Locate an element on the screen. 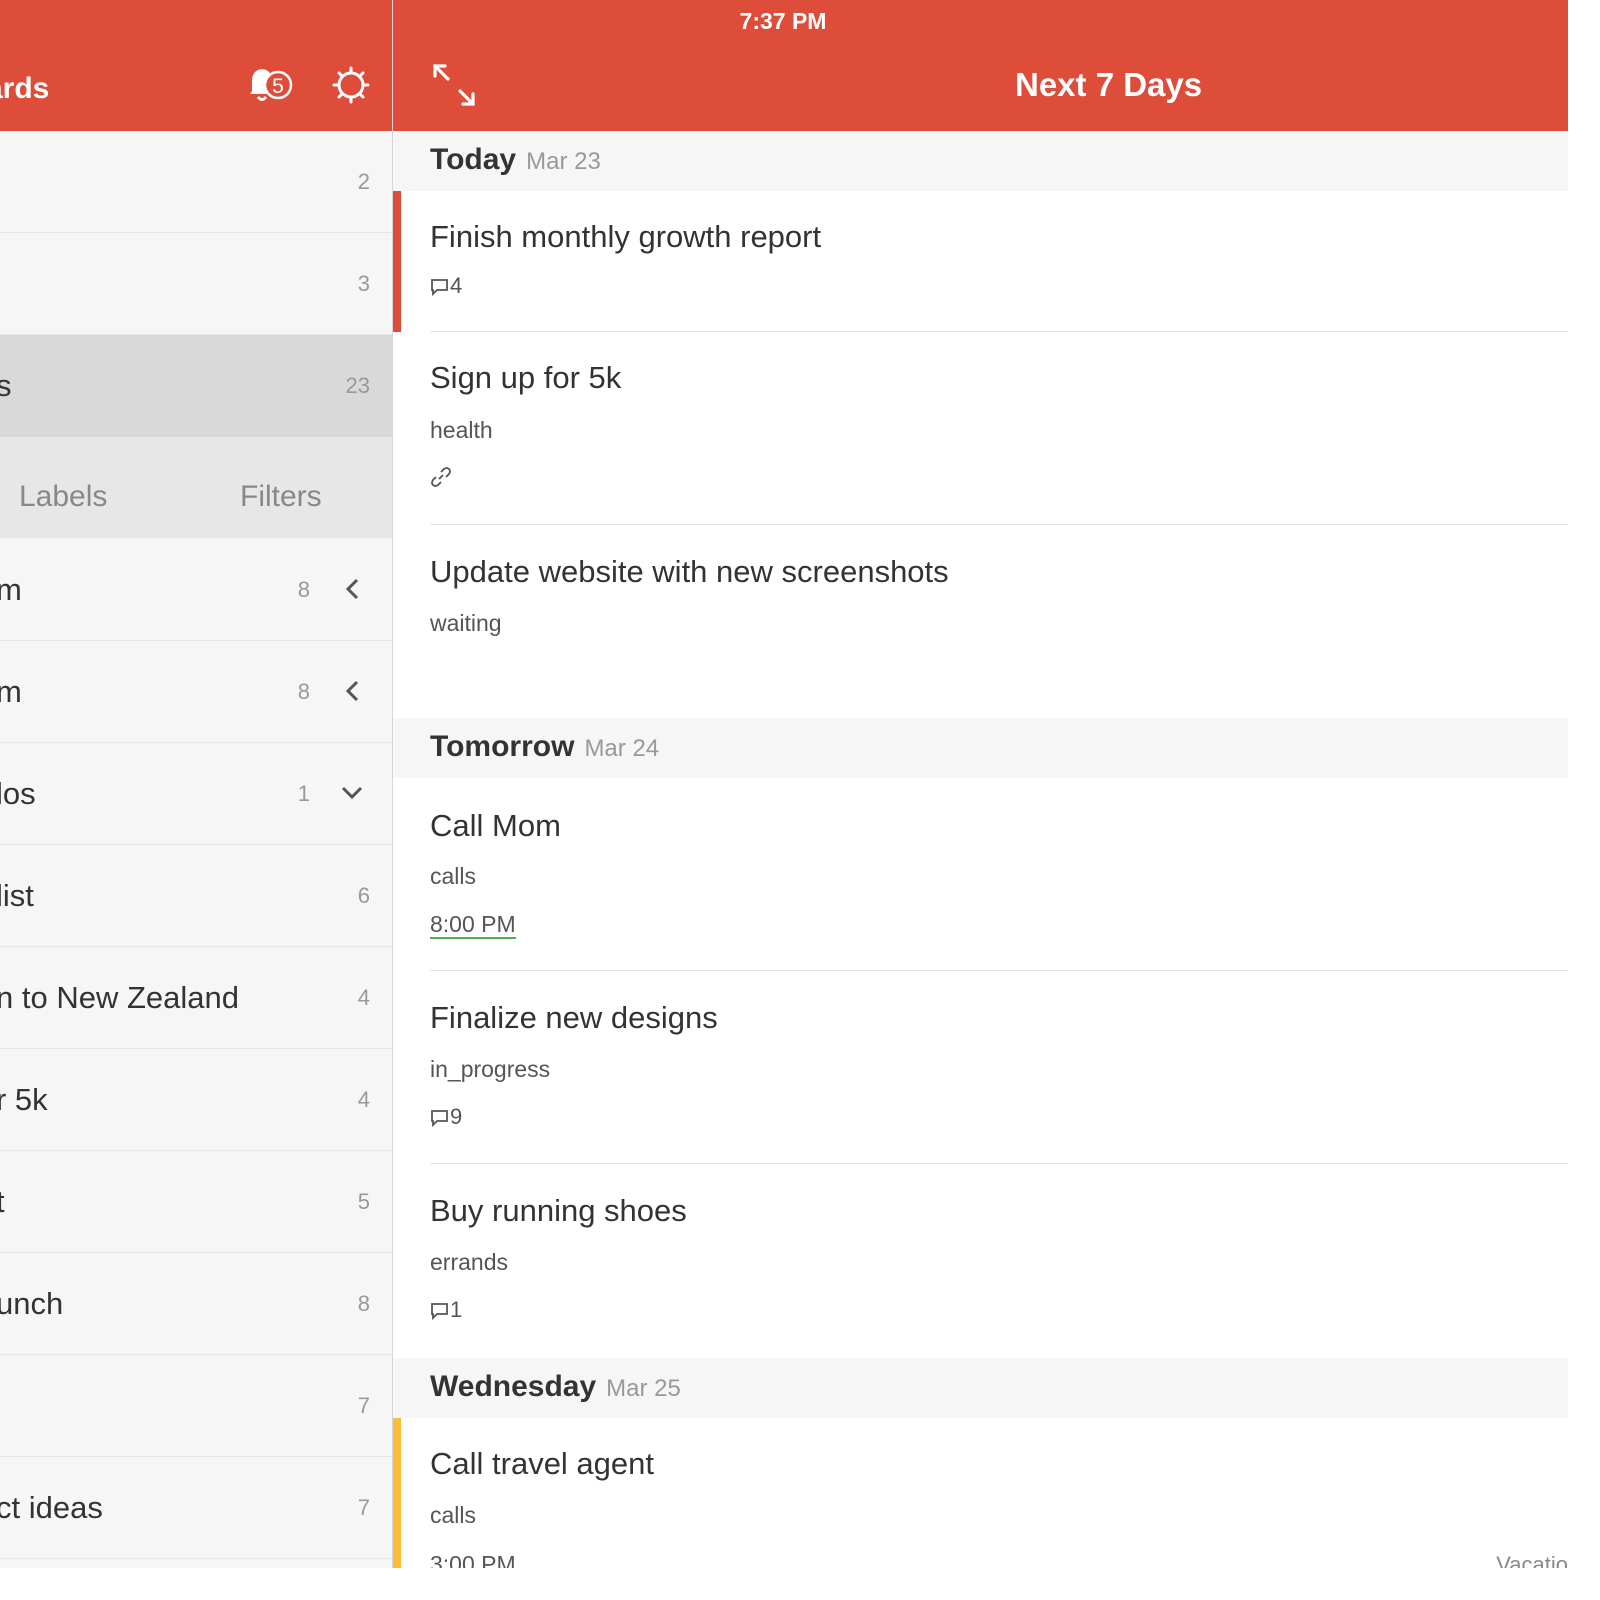 Image resolution: width=1600 pixels, height=1600 pixels. project-item: n to New Zealand 4 is located at coordinates (196, 998).